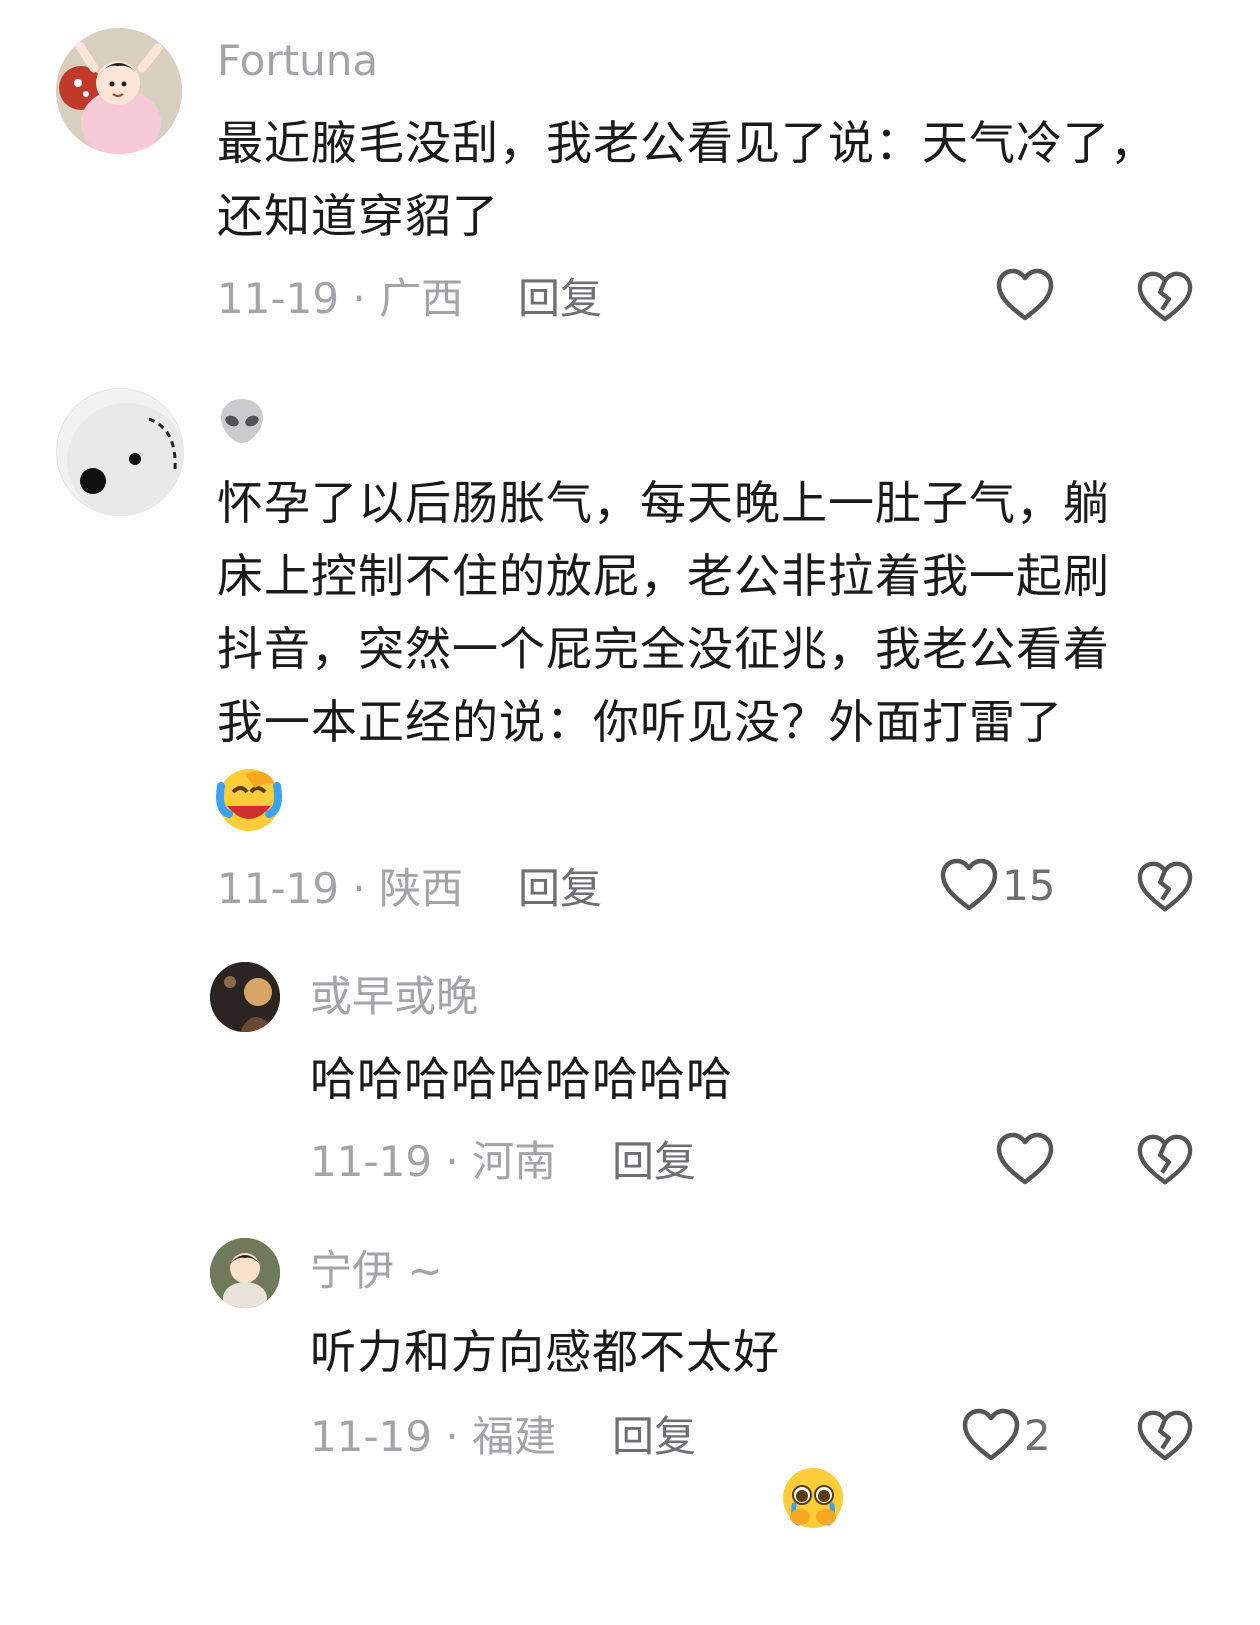 The image size is (1260, 1625). I want to click on reply-text: 听力和方向感都不太好, so click(760, 1422).